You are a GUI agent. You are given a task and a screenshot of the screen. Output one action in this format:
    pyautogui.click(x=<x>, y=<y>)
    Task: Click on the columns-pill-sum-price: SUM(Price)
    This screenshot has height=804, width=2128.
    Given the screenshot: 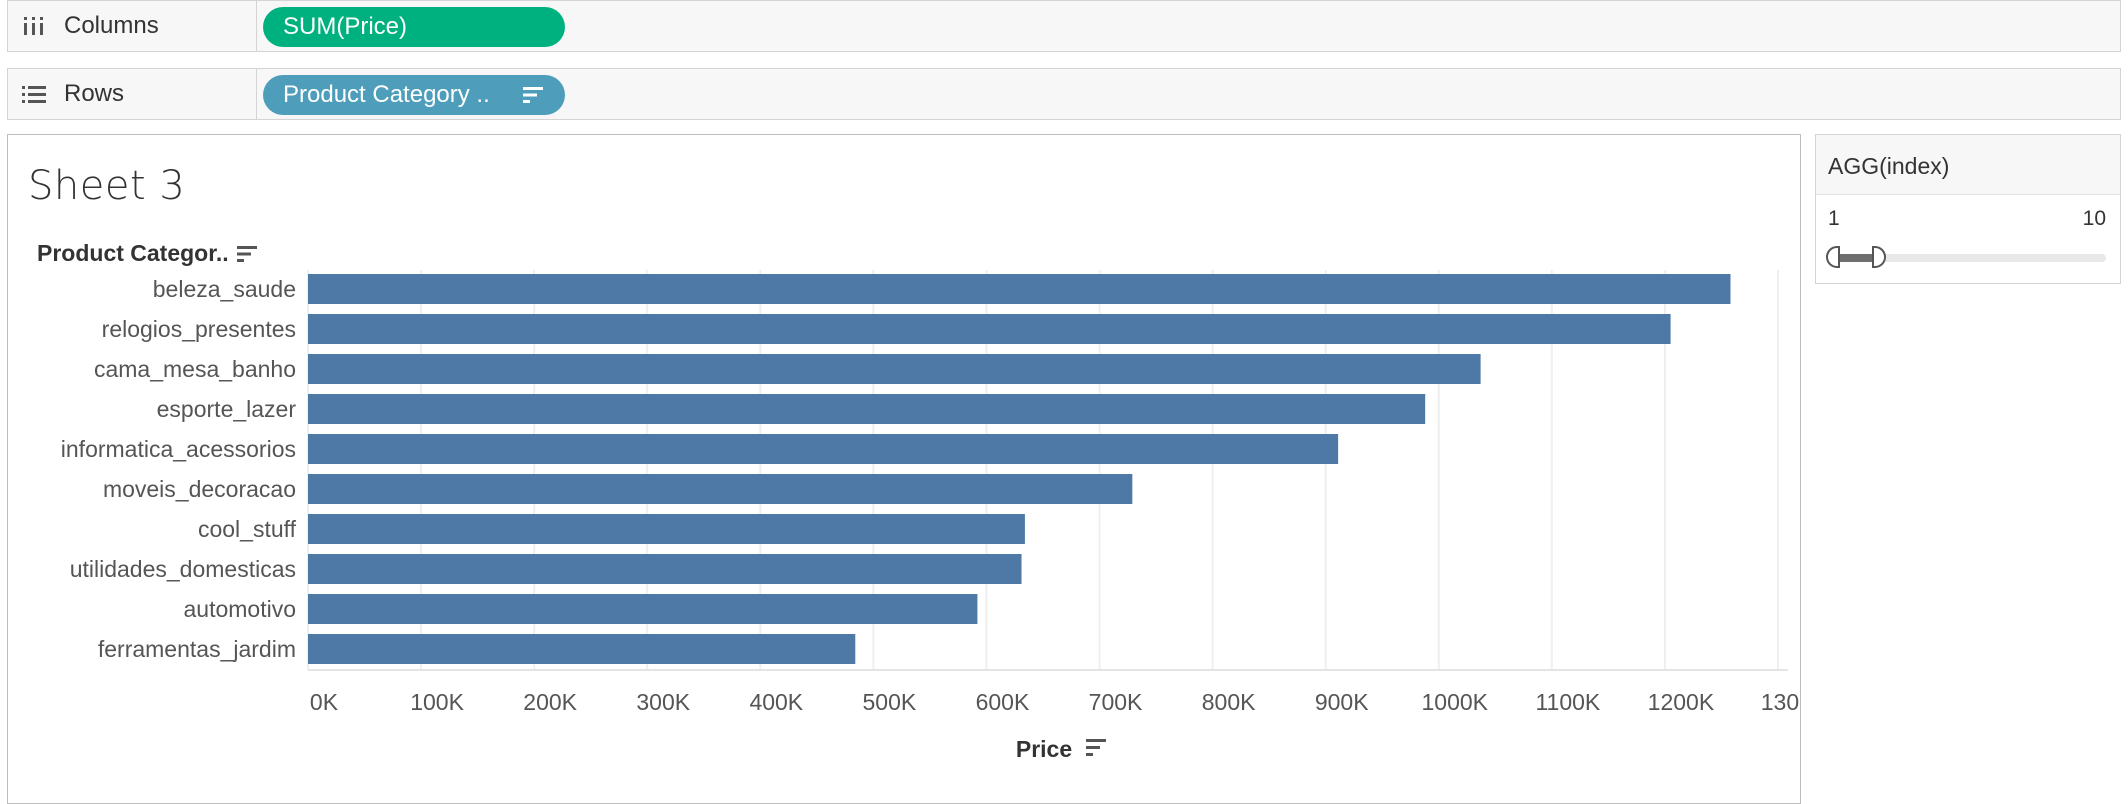 What is the action you would take?
    pyautogui.click(x=414, y=27)
    